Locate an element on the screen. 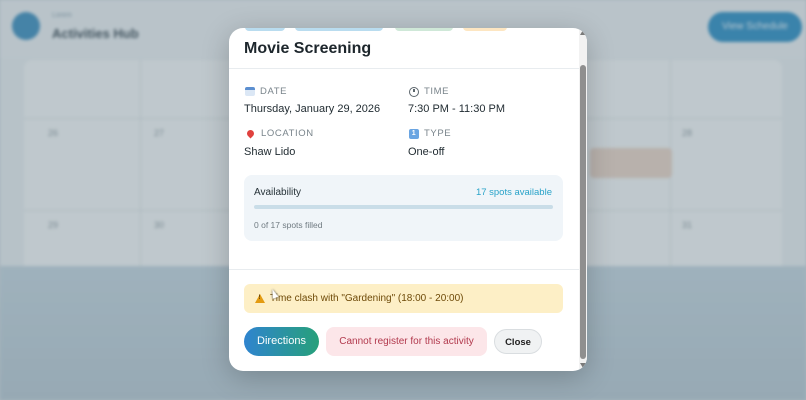 The width and height of the screenshot is (806, 400). location-label: LOCATION is located at coordinates (279, 133).